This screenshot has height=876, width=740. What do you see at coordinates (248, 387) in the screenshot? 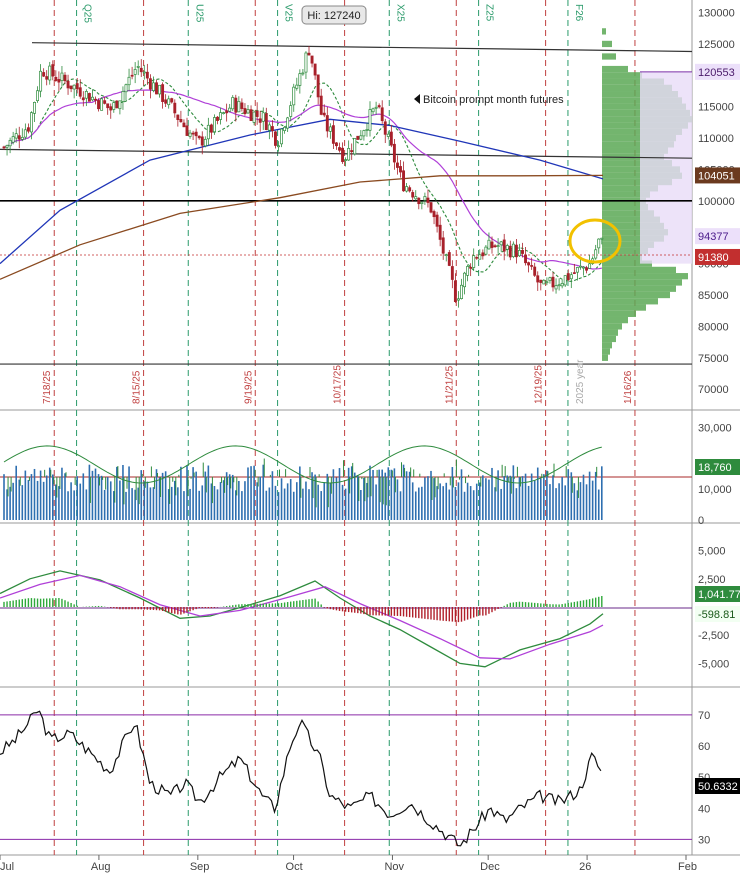
I see `date-label: 9/19/25` at bounding box center [248, 387].